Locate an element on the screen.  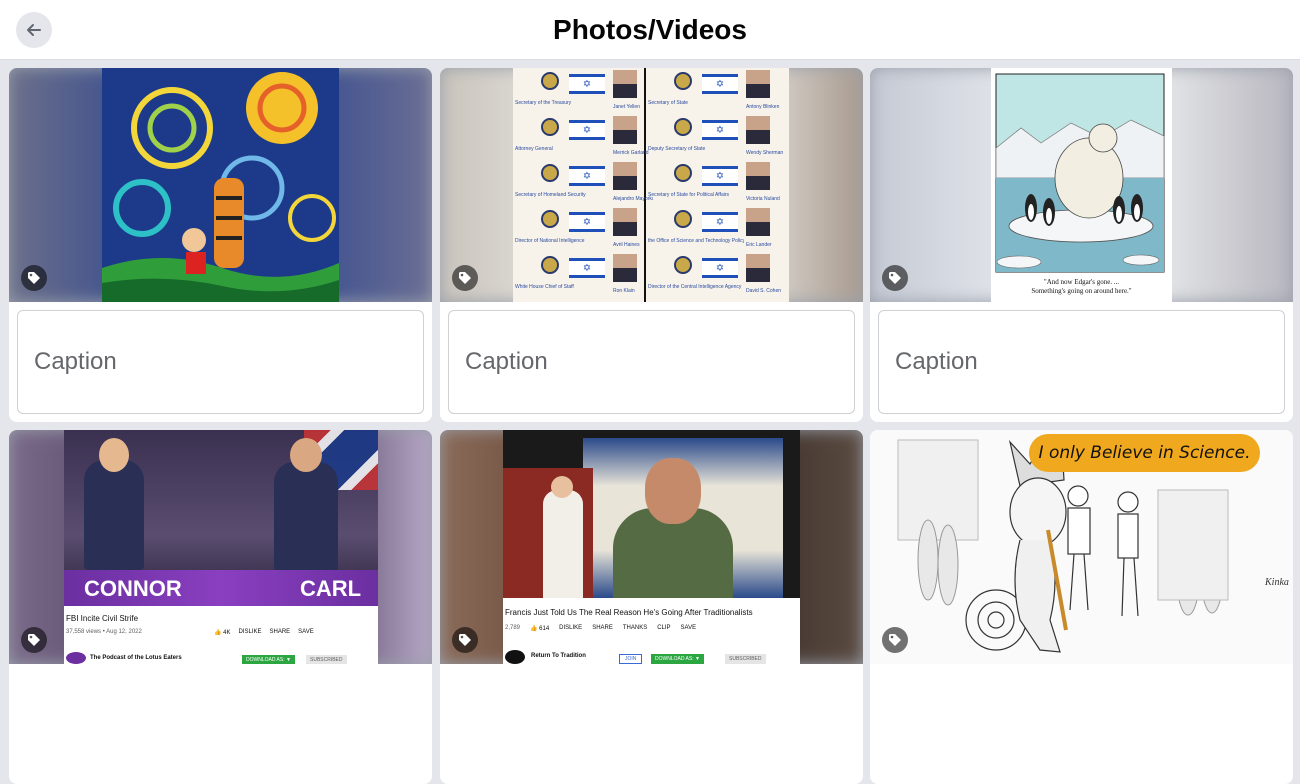
svg-text: Kinka is located at coordinates (1276, 582).